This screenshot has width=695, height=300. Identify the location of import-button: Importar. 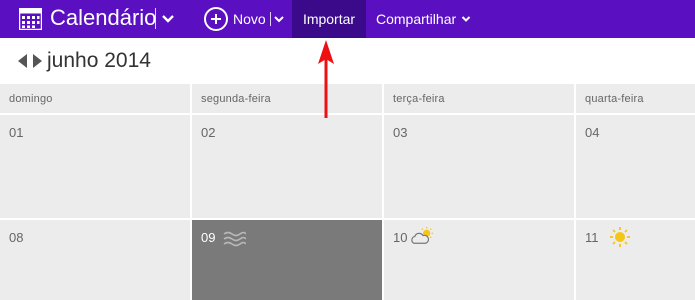
(329, 19).